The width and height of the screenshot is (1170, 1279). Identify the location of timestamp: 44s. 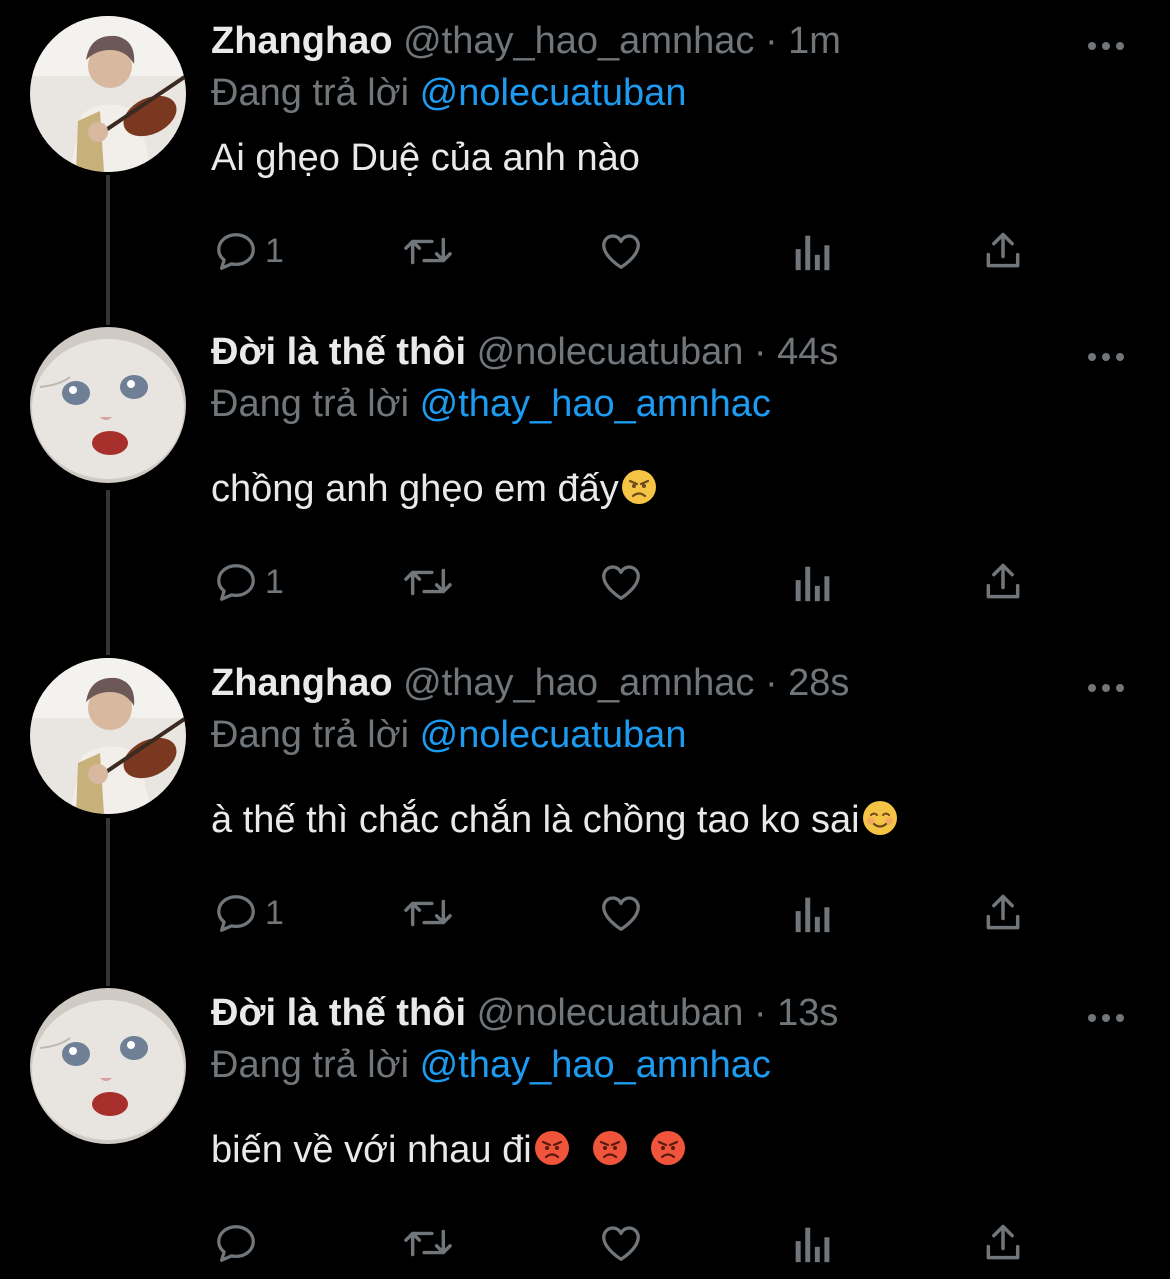
(807, 352).